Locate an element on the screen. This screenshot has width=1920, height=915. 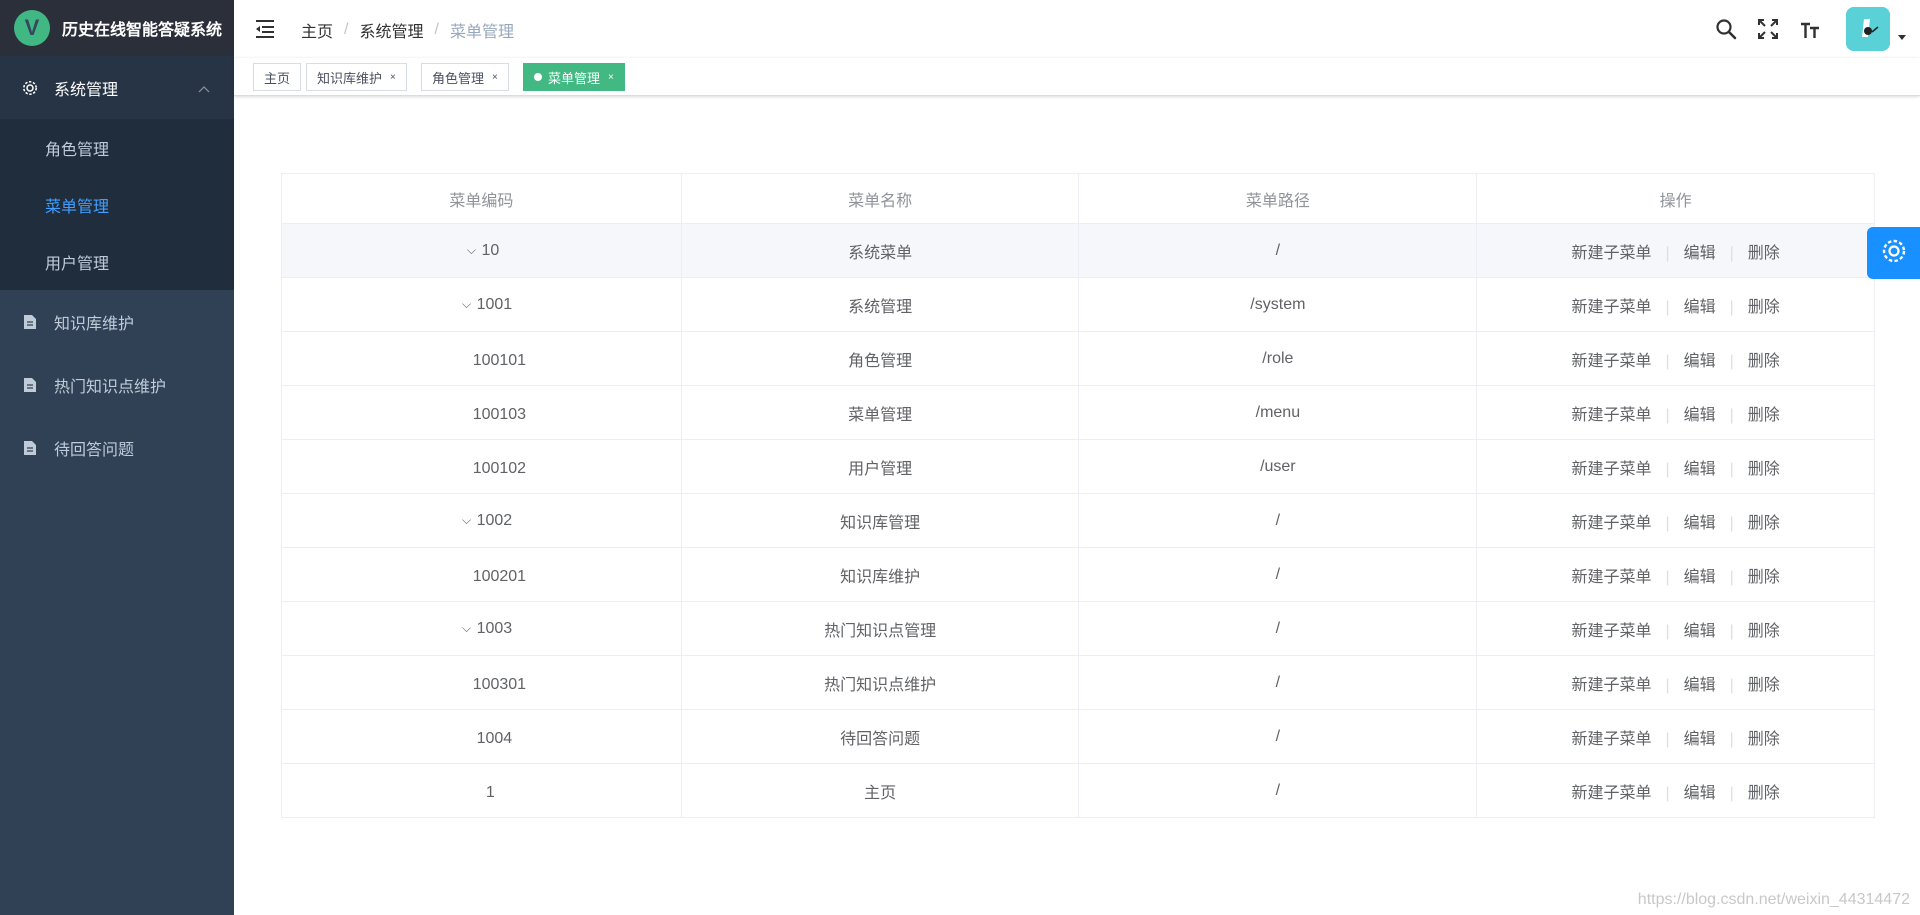
table-row: ⌵ 1002 知识库管理 / 新建子菜单 | 编辑 | 删除 is located at coordinates (1078, 520).